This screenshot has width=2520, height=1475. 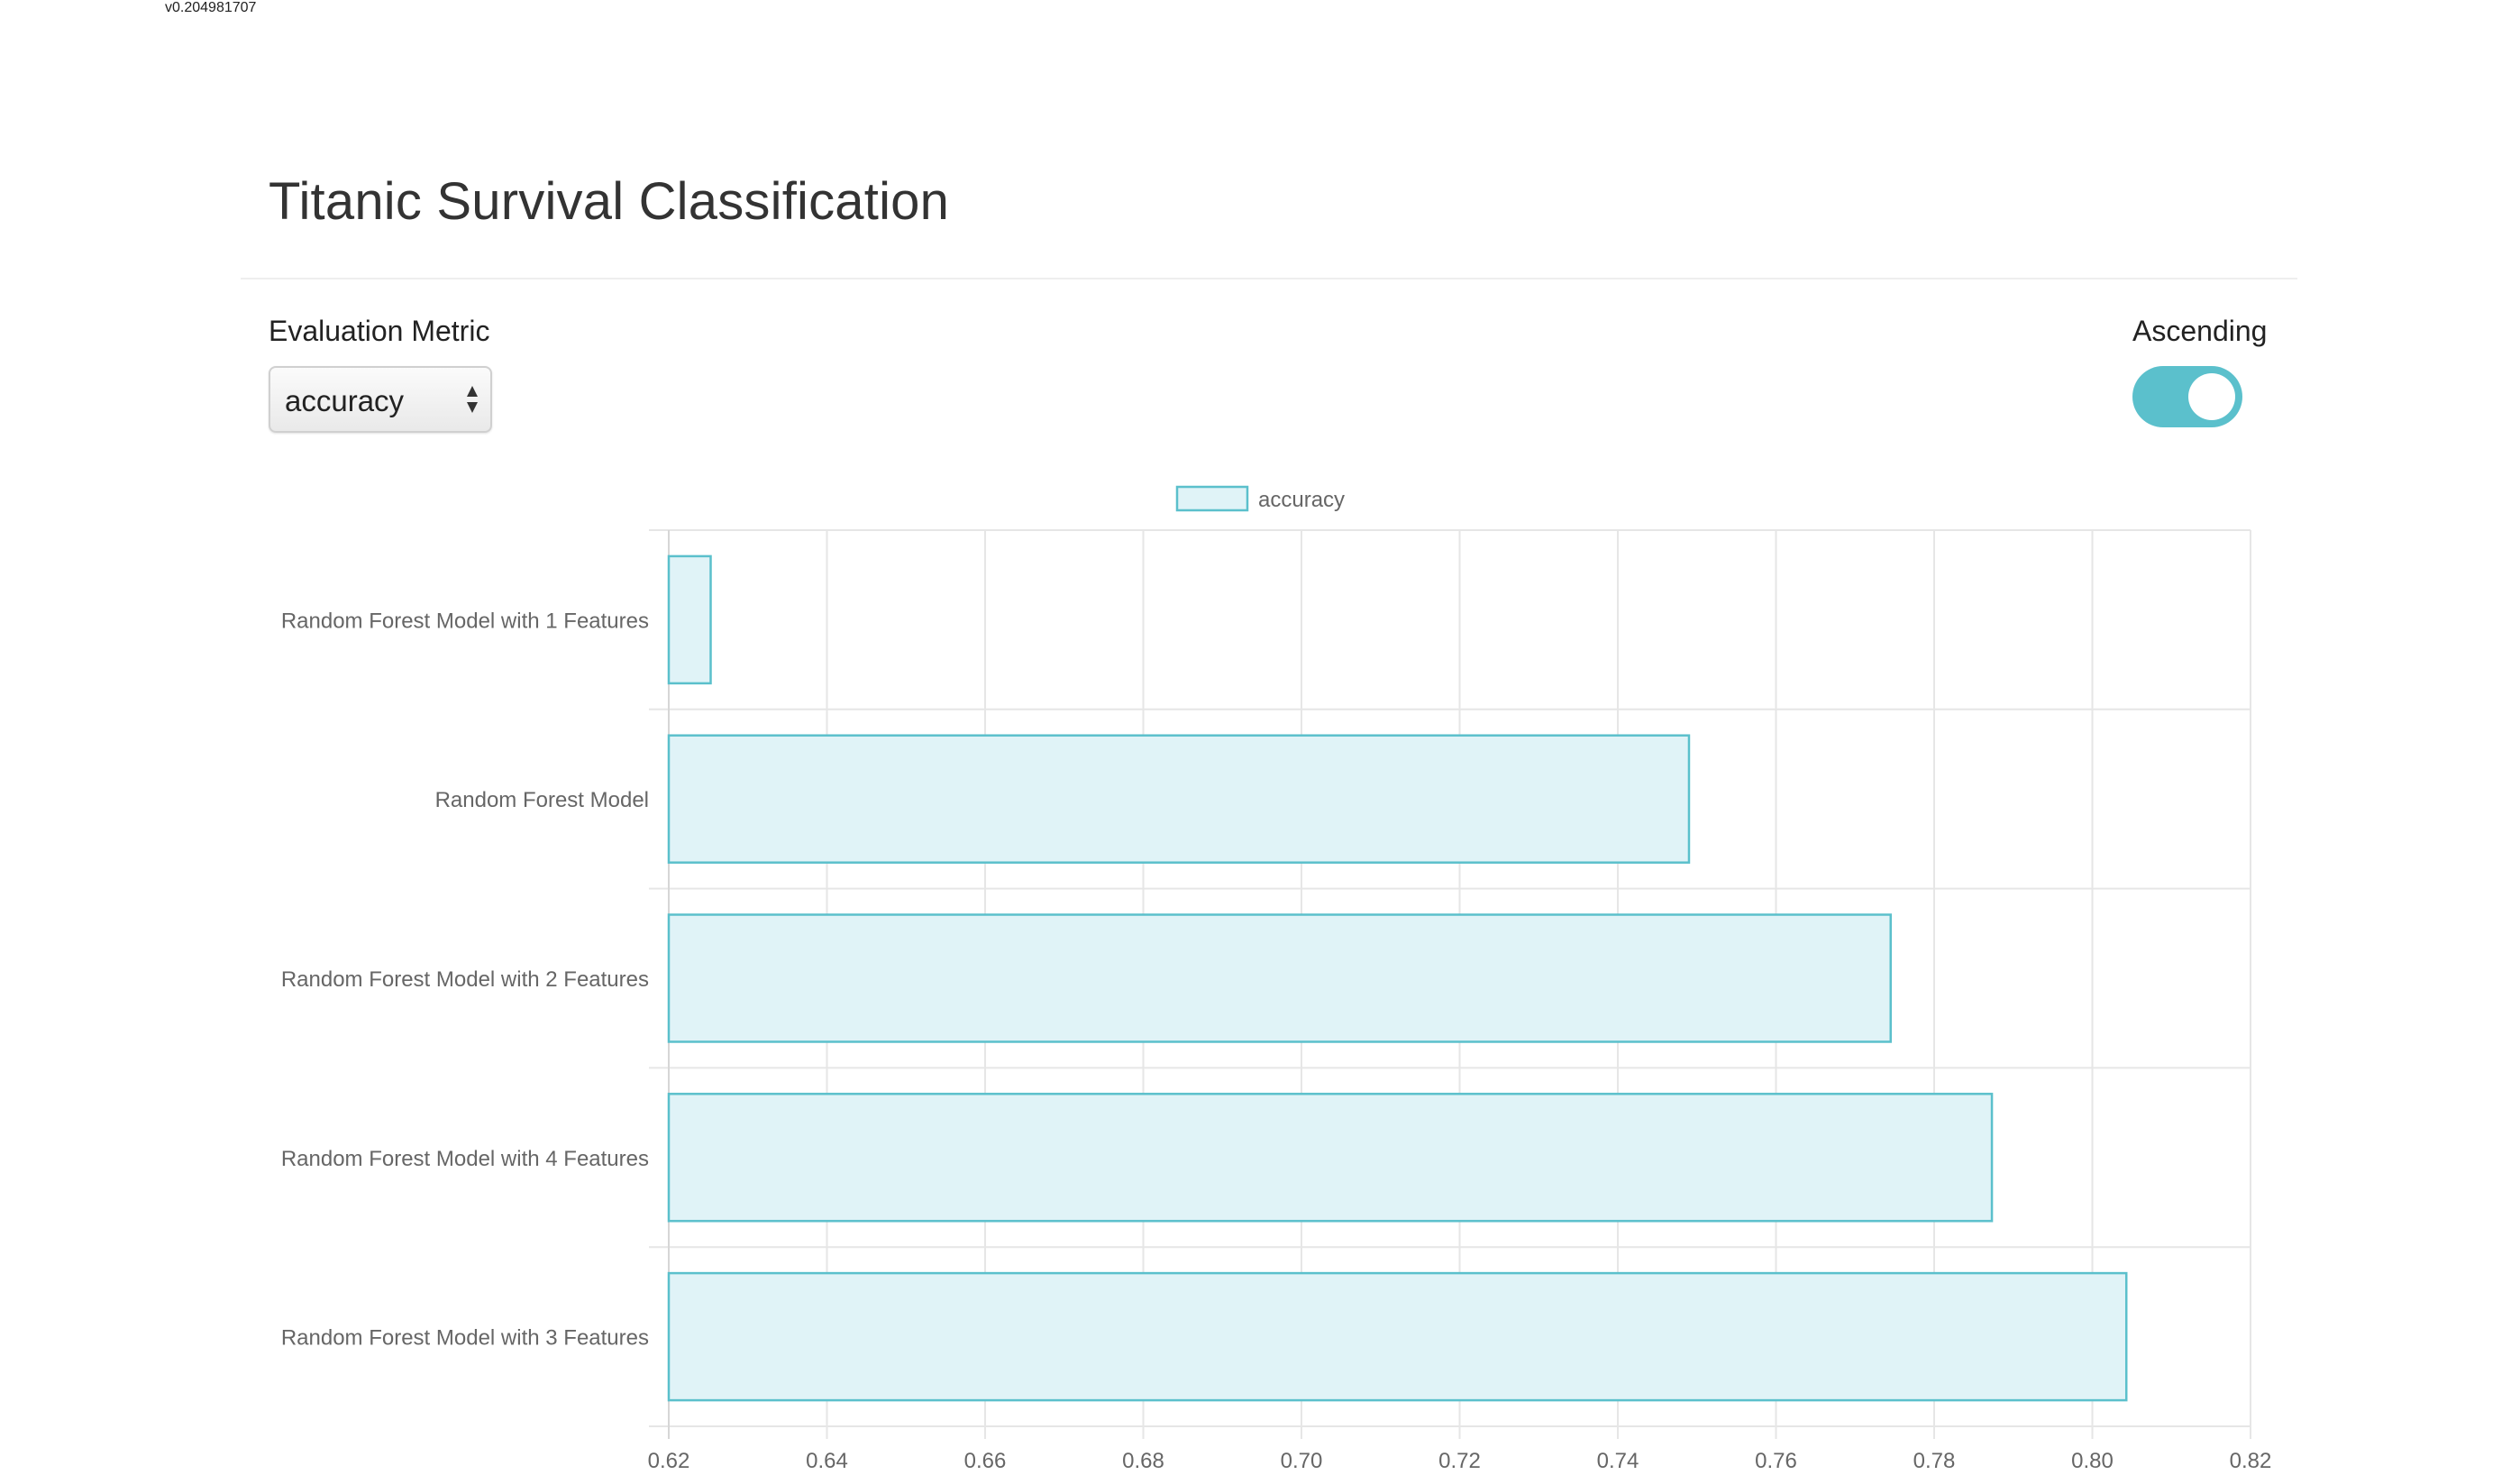 I want to click on x-tick-label: 0.78, so click(x=1934, y=1461).